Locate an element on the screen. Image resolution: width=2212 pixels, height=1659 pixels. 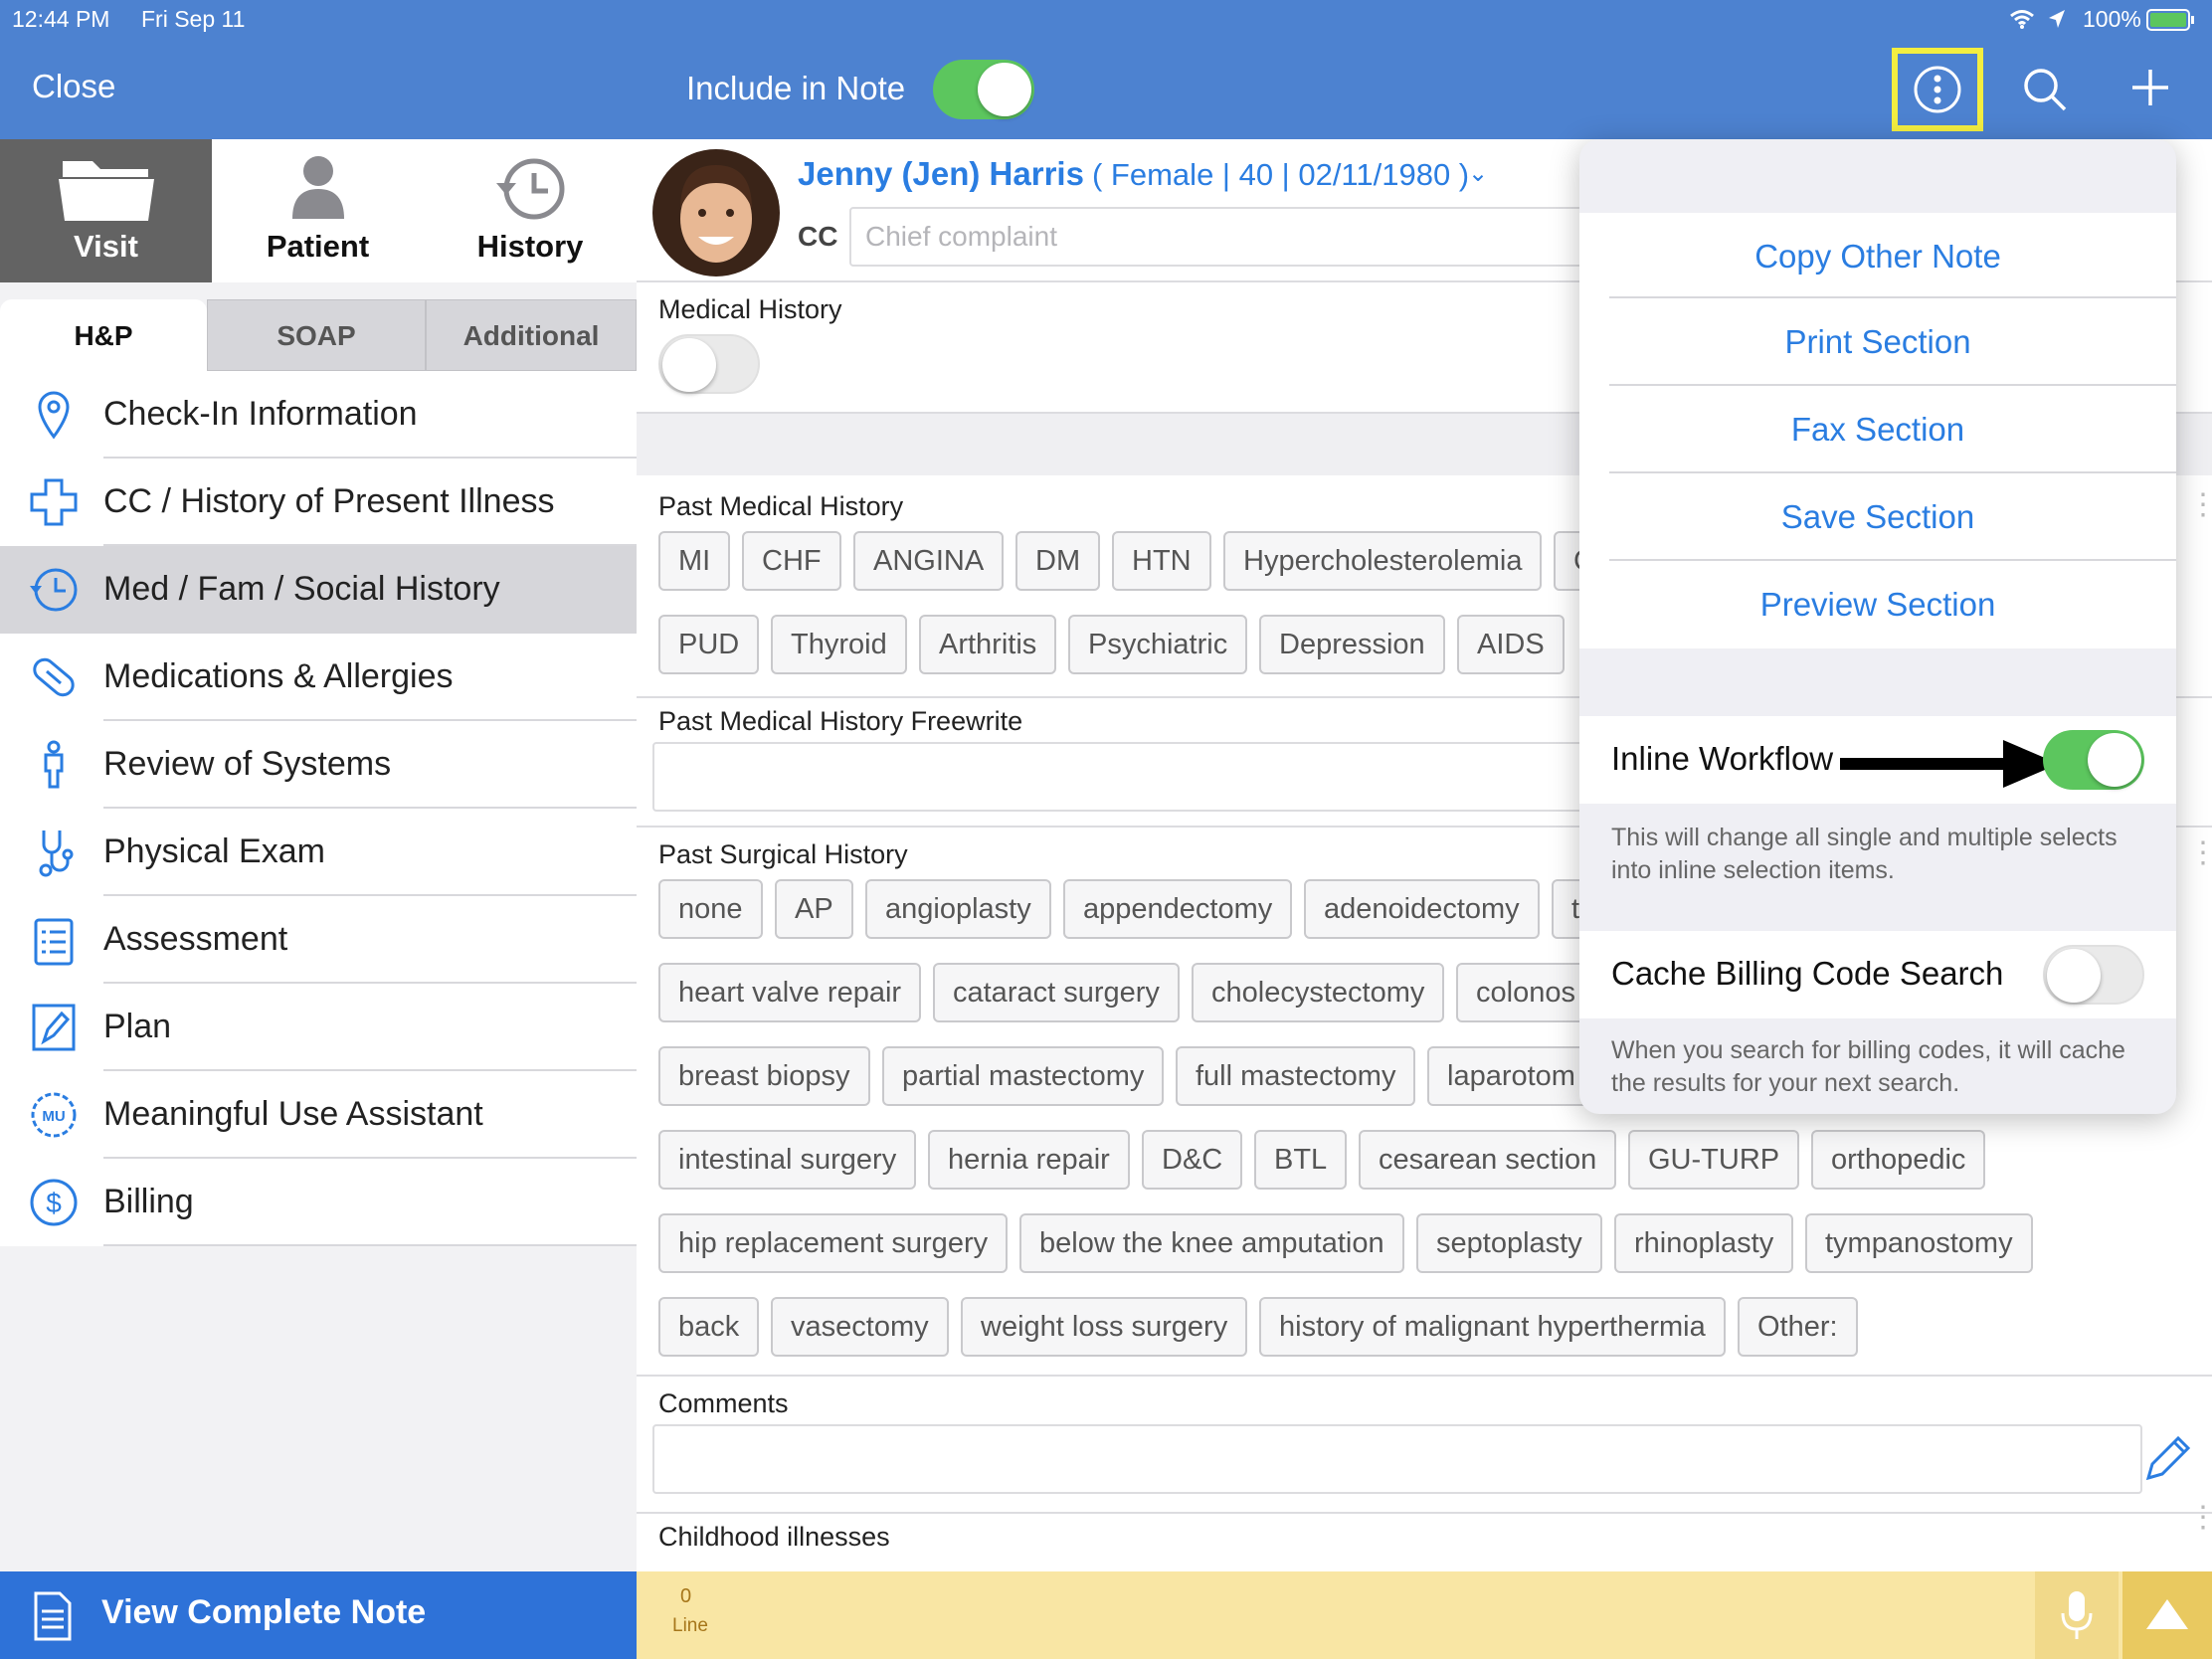
main-tabs: Visit Patient History is located at coordinates (318, 210).